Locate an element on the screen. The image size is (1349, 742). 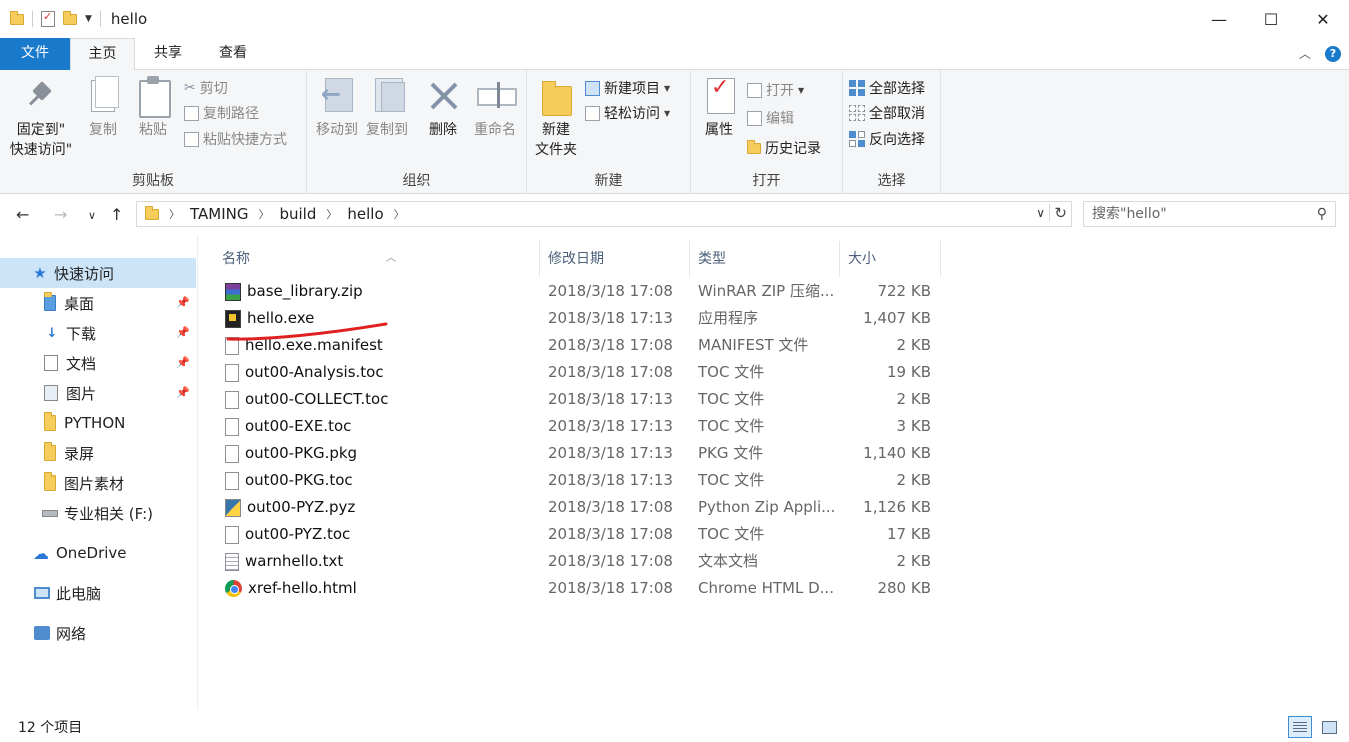
move-to-button: 移动到 is located at coordinates (337, 108).